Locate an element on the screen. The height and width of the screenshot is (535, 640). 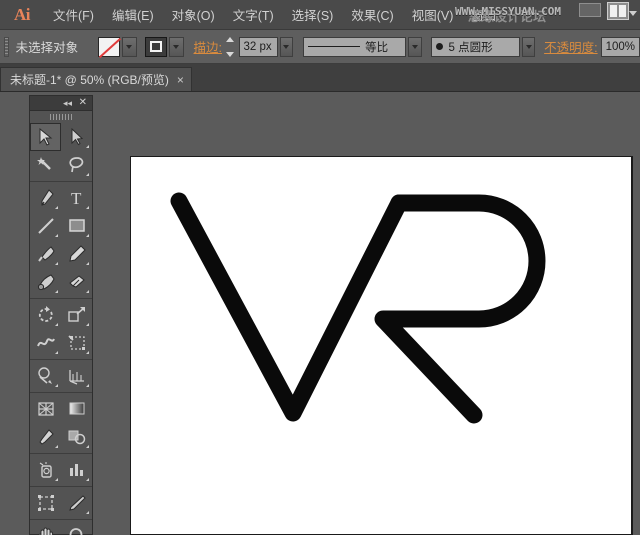
type-tool: T is located at coordinates (76, 198).